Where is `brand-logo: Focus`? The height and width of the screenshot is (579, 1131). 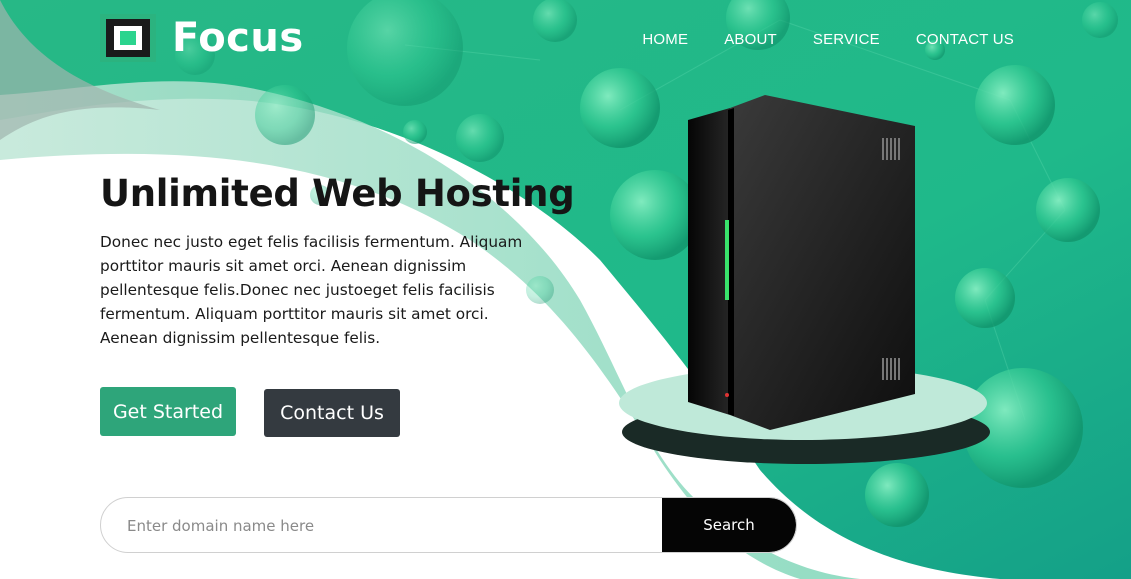 brand-logo: Focus is located at coordinates (202, 38).